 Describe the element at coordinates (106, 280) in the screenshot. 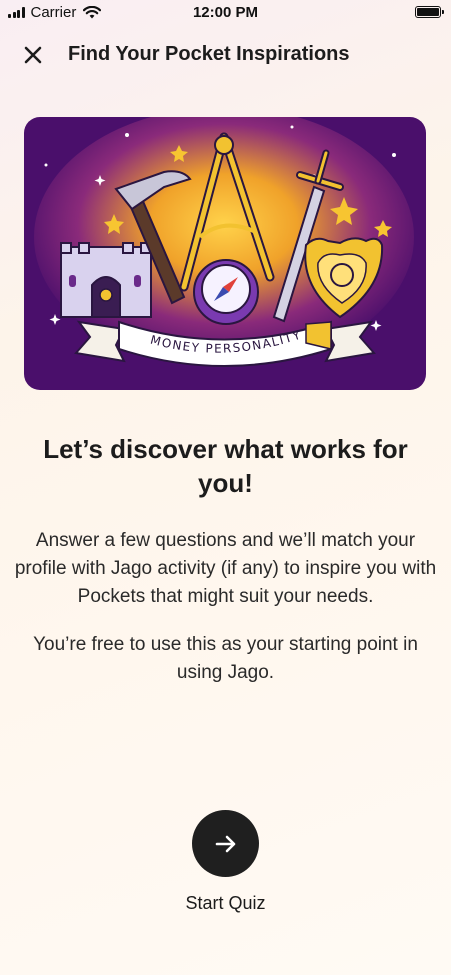

I see `castle-icon` at that location.